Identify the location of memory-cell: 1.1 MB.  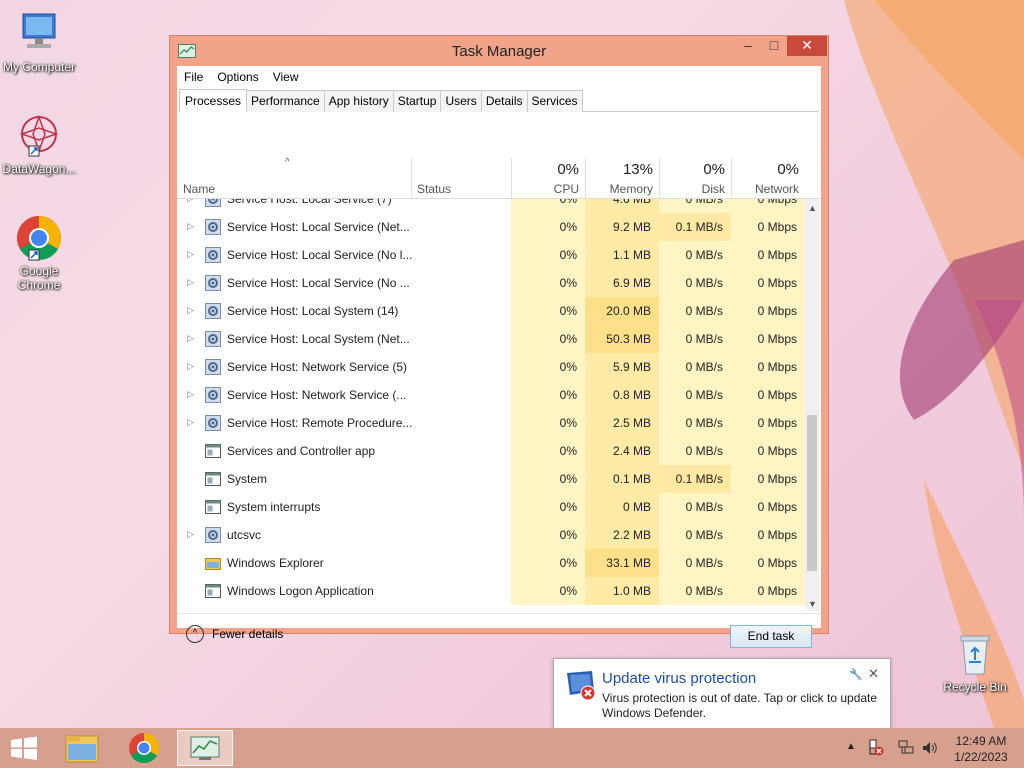
(622, 255).